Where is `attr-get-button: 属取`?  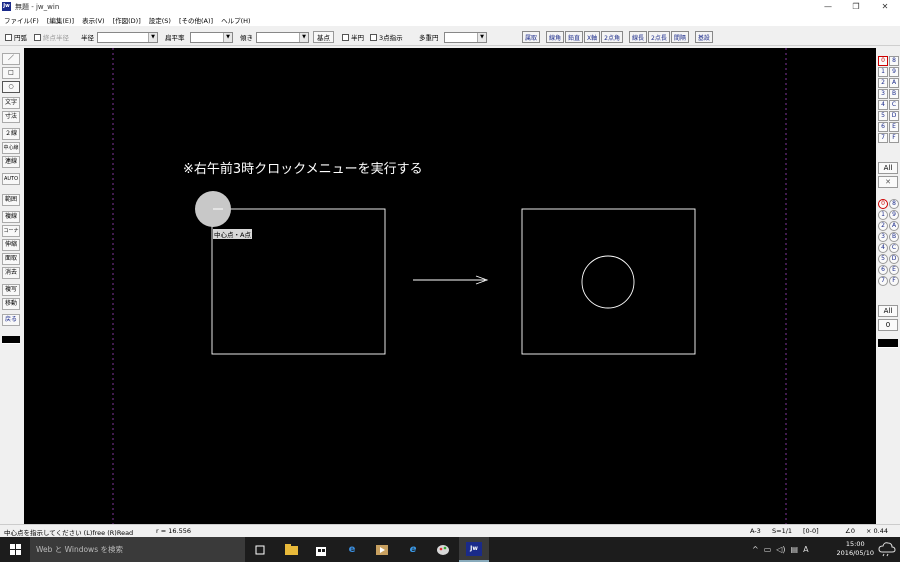
attr-get-button: 属取 is located at coordinates (531, 37).